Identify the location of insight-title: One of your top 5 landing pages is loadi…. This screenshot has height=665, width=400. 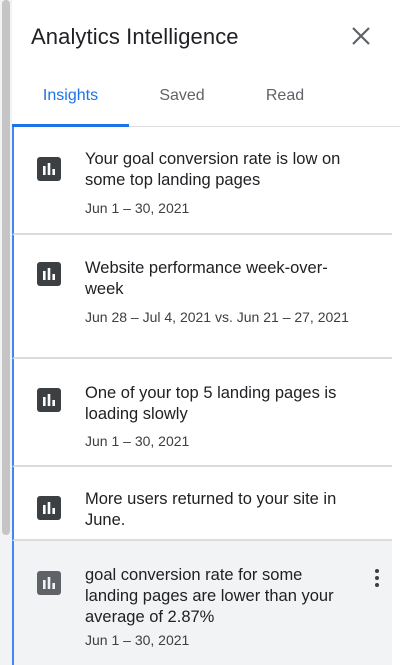
(211, 403).